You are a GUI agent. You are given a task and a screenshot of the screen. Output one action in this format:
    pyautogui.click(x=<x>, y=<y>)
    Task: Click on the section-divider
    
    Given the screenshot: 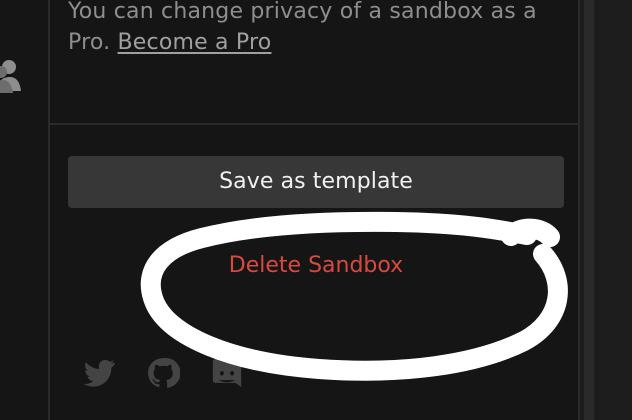 What is the action you would take?
    pyautogui.click(x=315, y=124)
    